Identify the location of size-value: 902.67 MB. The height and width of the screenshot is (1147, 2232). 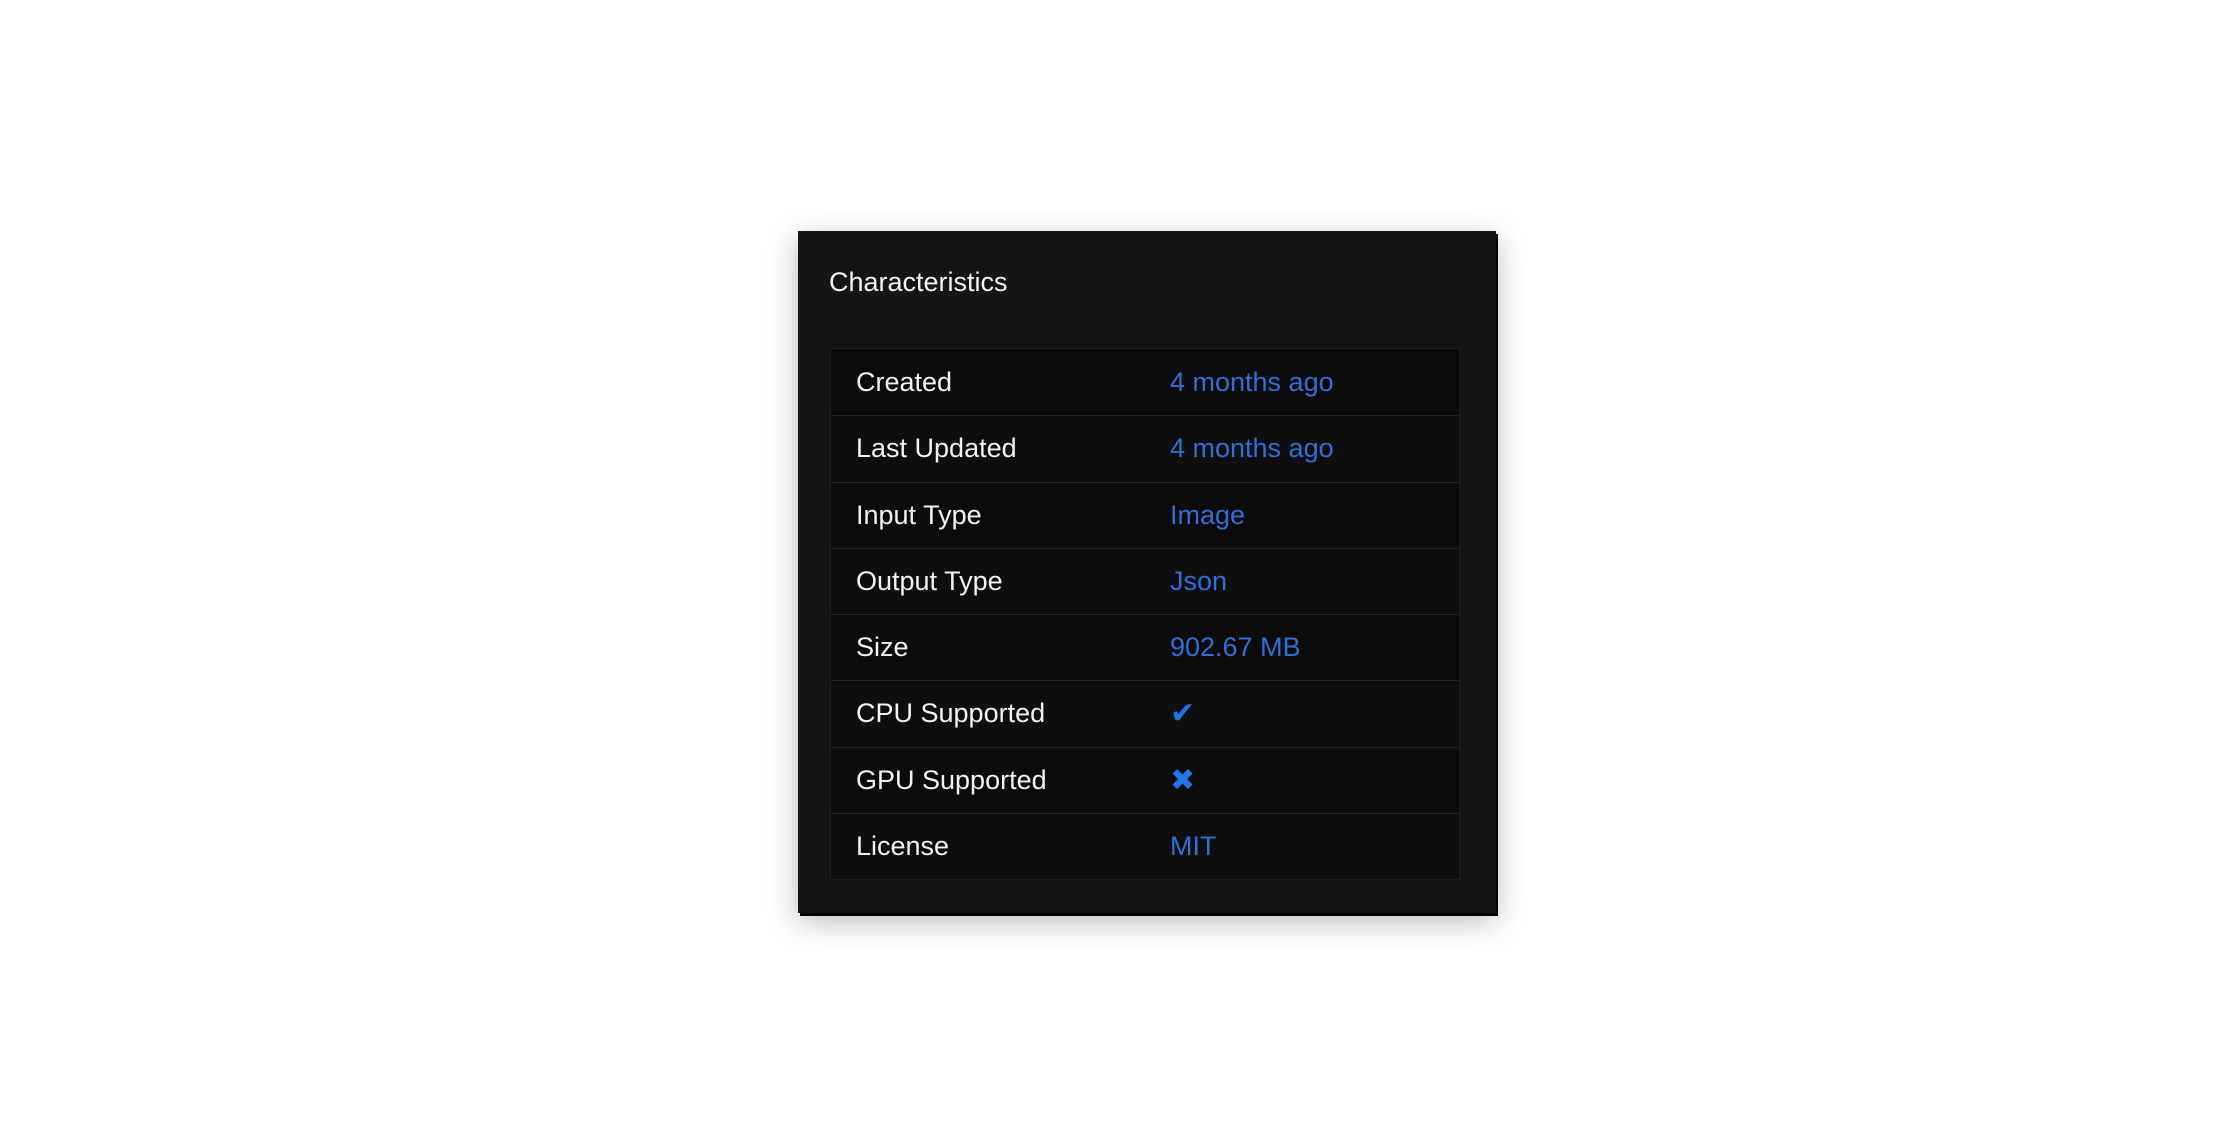
(1235, 647).